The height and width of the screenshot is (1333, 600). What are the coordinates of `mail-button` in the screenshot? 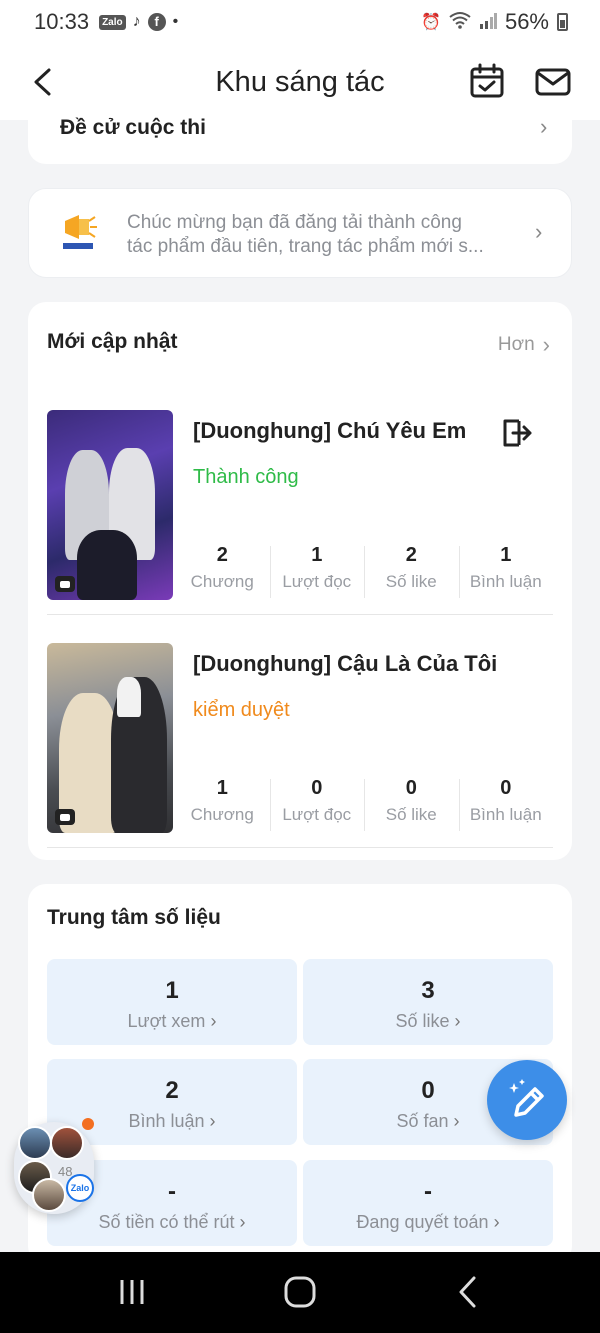 It's located at (553, 81).